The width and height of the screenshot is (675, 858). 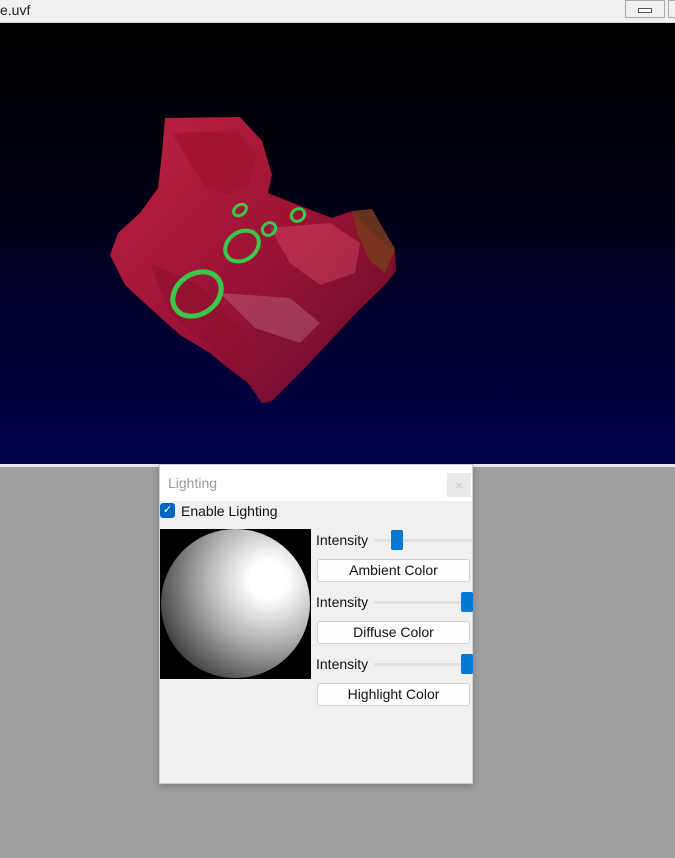 I want to click on diffuse-color-button: Diffuse Color, so click(x=393, y=632).